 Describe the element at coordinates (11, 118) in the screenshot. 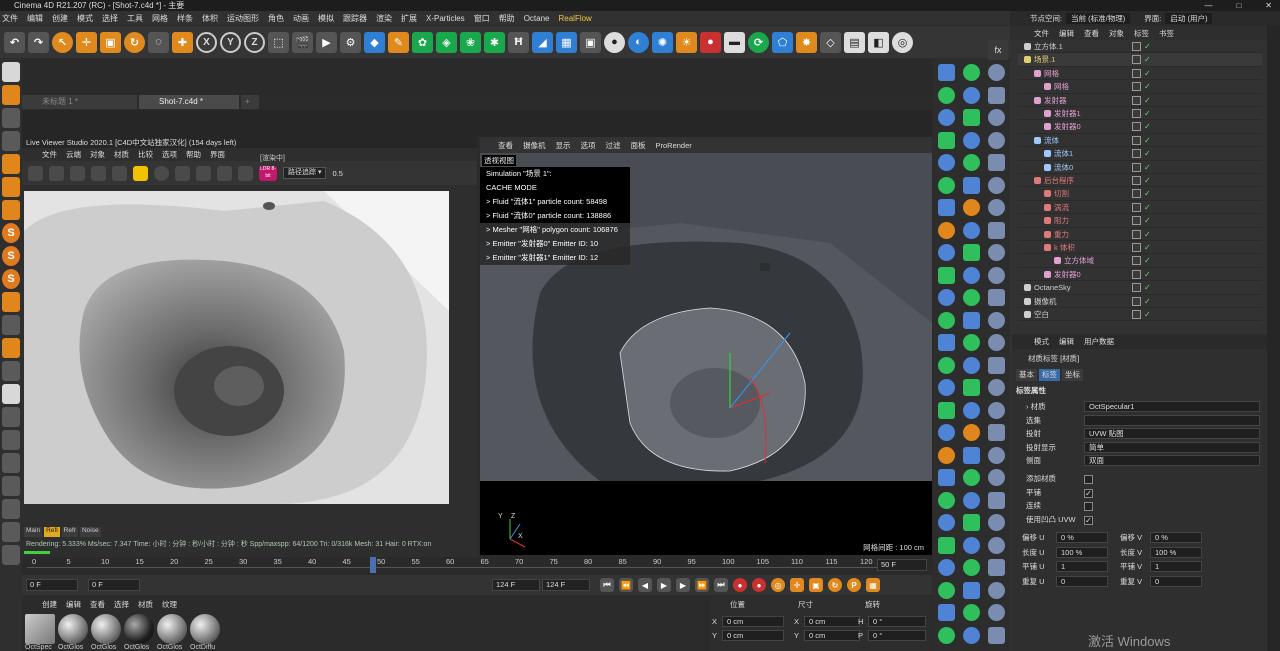

I see `texture-mode-icon` at that location.